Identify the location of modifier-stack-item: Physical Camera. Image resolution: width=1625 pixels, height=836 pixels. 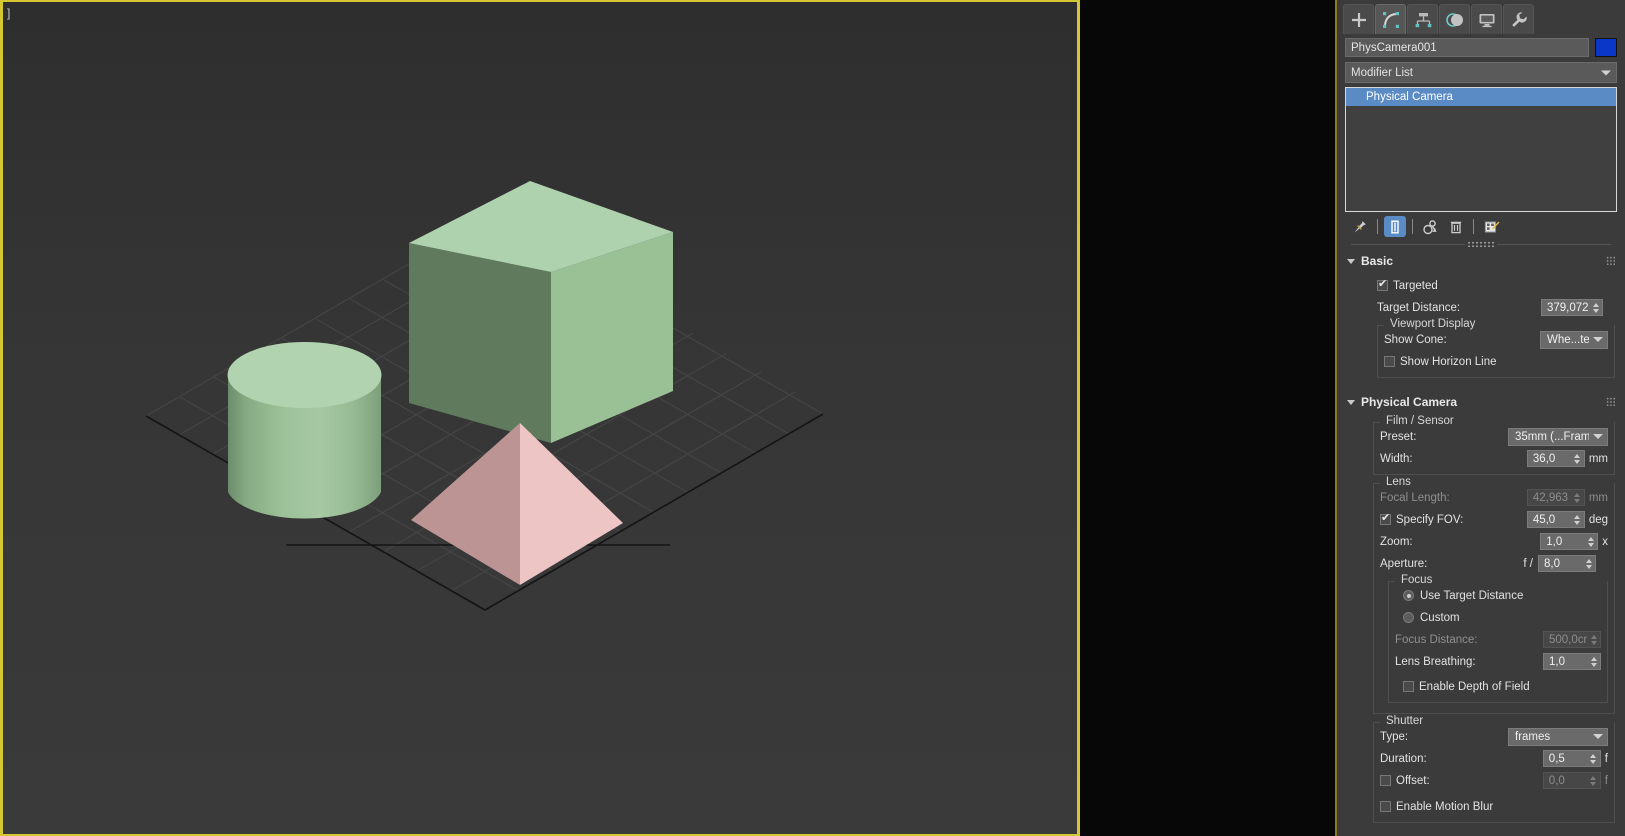
(1481, 97).